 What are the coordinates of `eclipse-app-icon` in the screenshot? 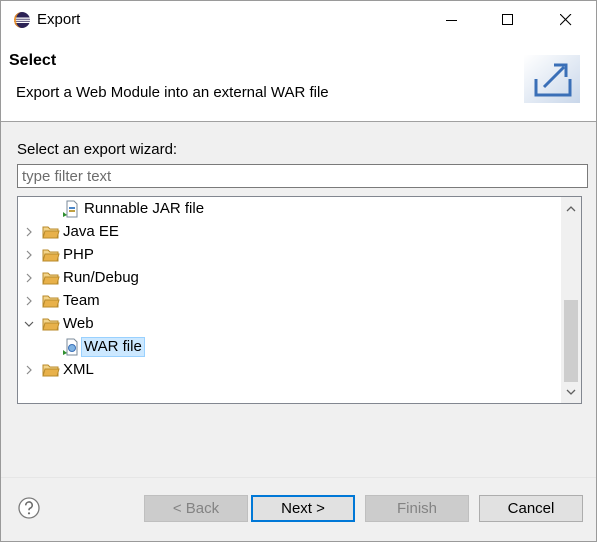 It's located at (22, 20).